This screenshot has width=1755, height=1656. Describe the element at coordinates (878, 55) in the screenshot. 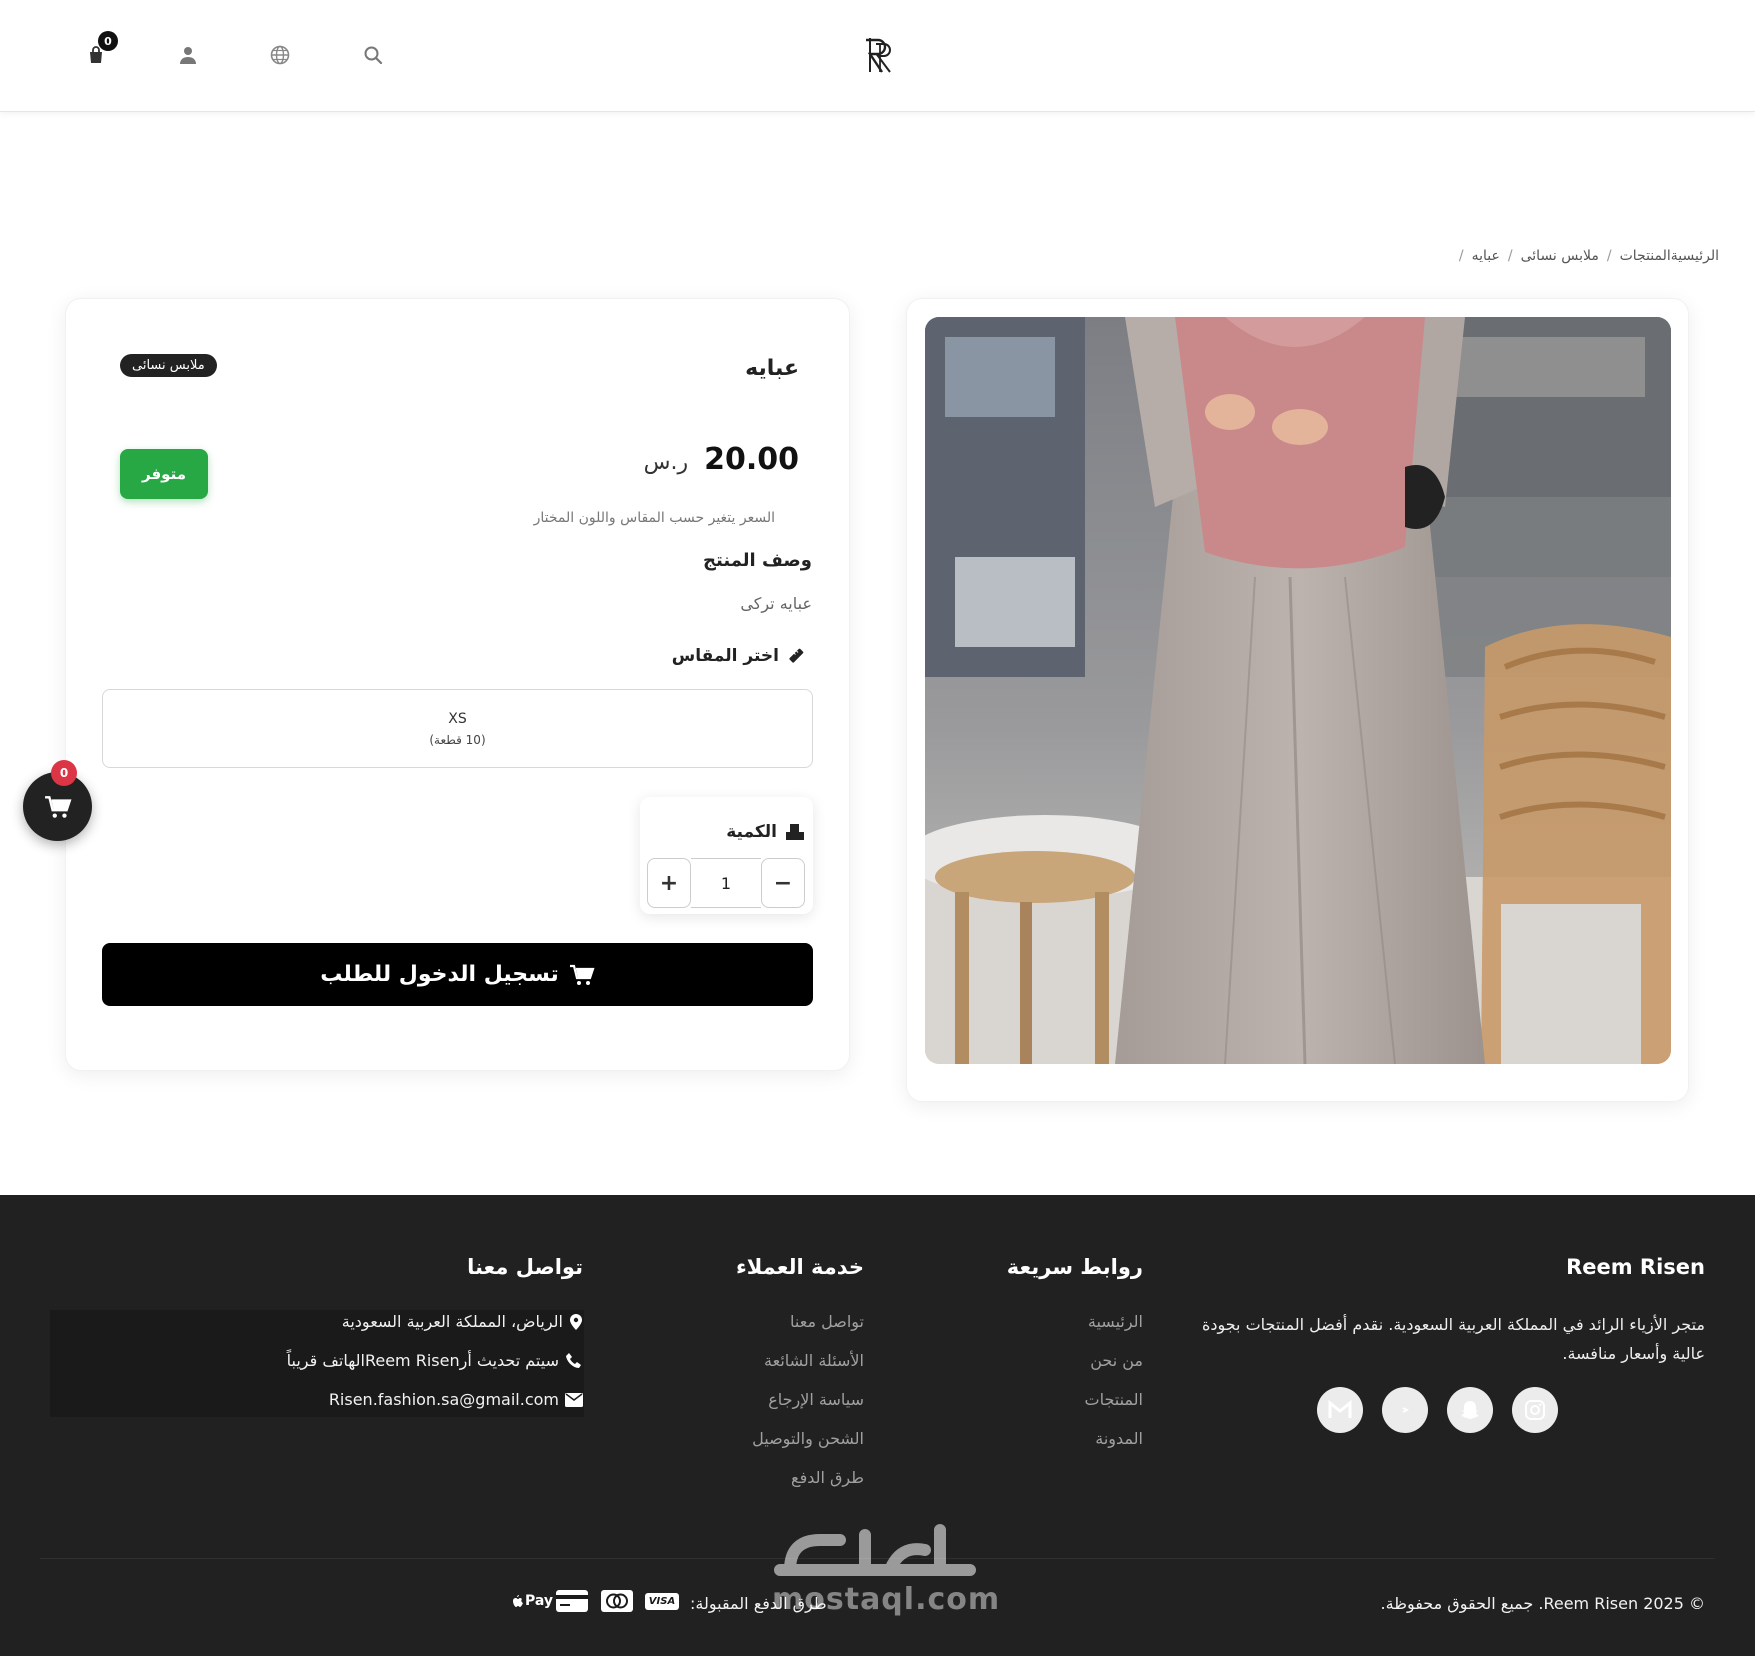

I see `brand-logo` at that location.